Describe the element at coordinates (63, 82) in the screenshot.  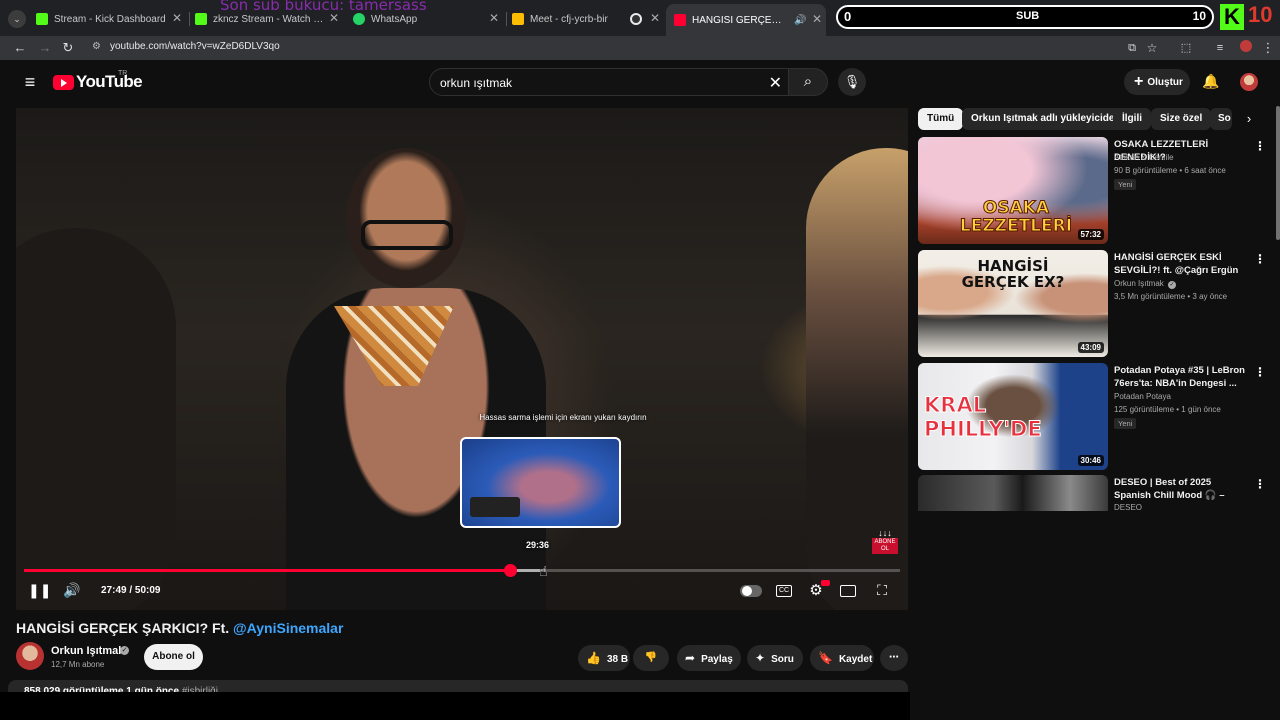
I see `youtube-logo-icon` at that location.